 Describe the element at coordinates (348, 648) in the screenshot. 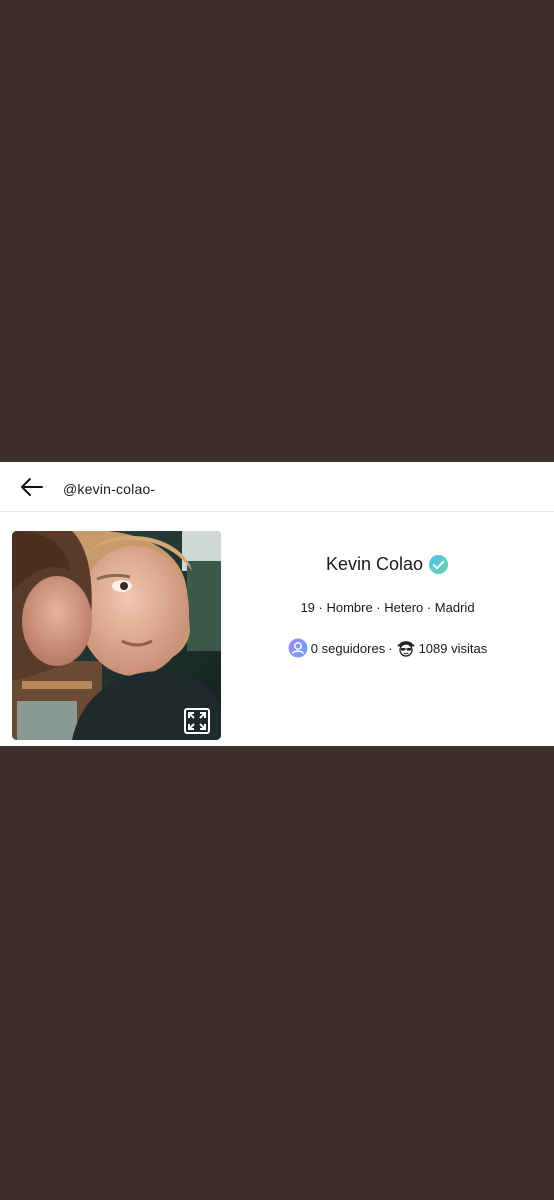

I see `followers-count: 0 seguidores` at that location.